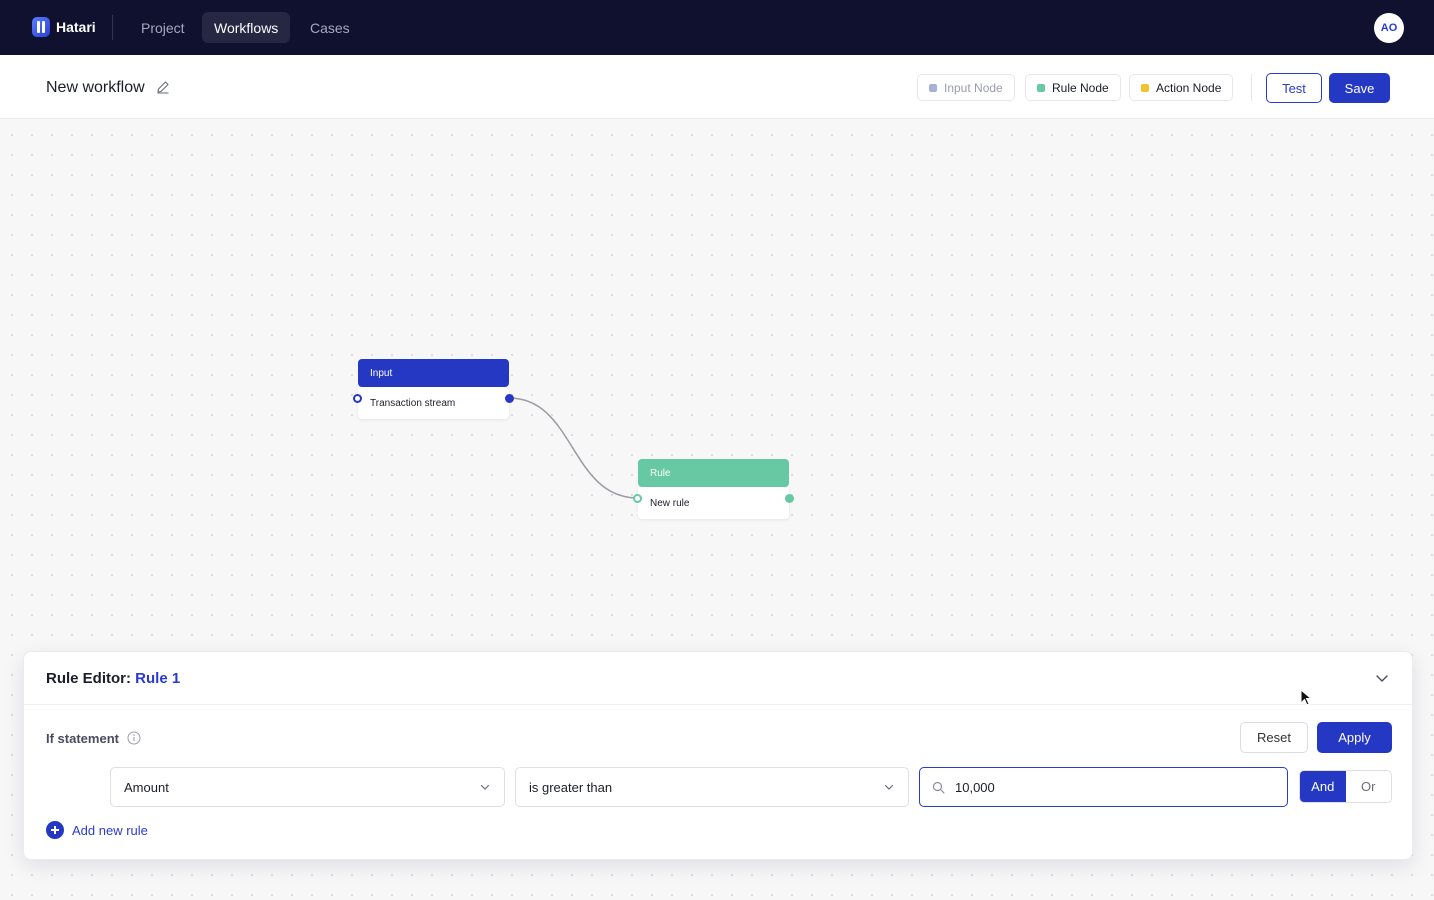 The width and height of the screenshot is (1434, 900). I want to click on legend-action-node: Action Node, so click(1181, 87).